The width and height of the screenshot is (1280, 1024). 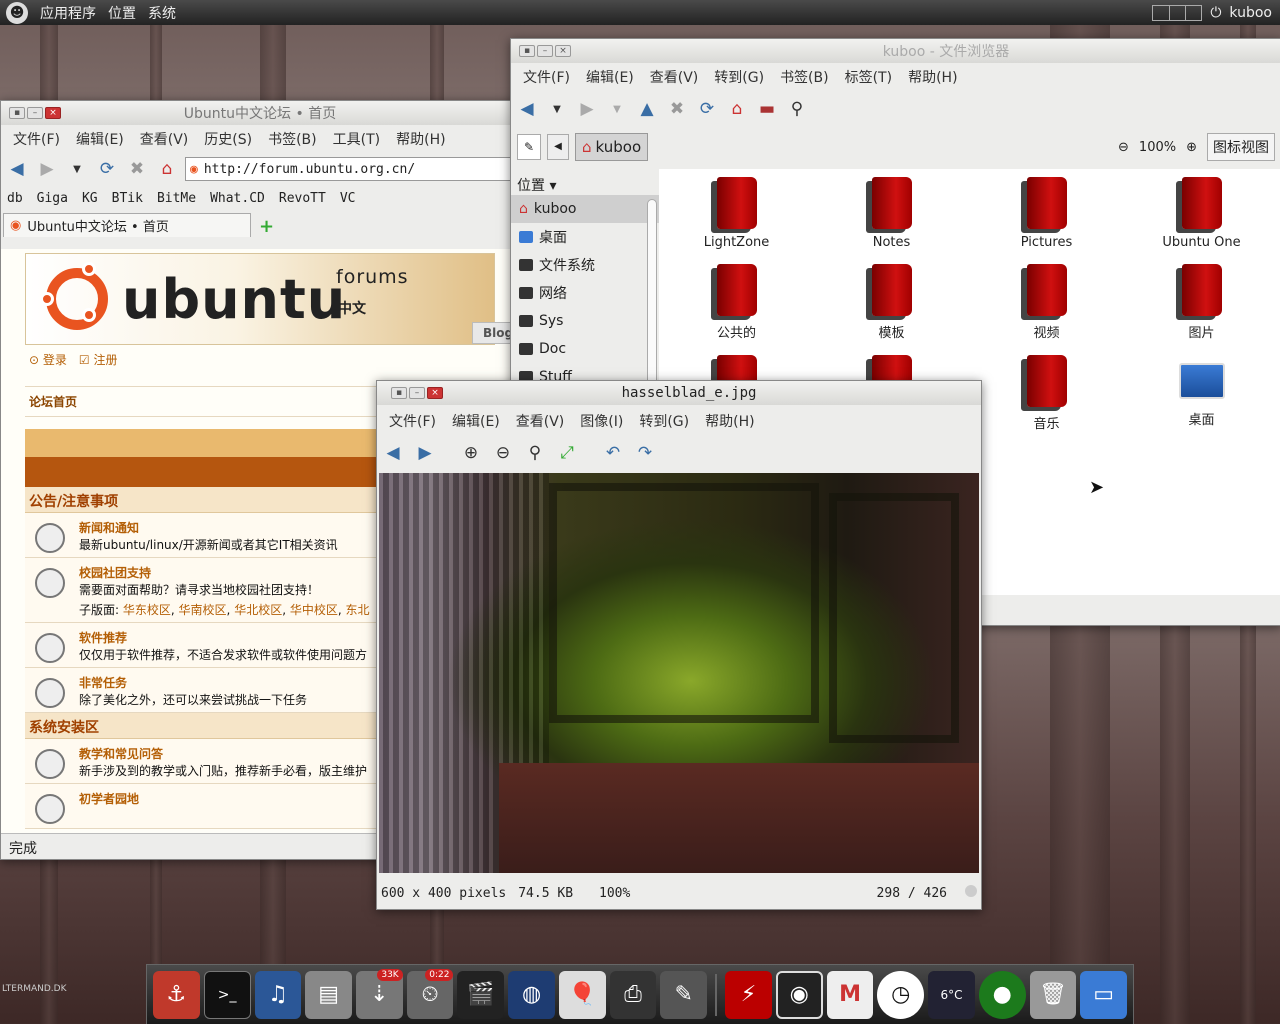 What do you see at coordinates (223, 753) in the screenshot?
I see `forum-title: 教学和常见问答` at bounding box center [223, 753].